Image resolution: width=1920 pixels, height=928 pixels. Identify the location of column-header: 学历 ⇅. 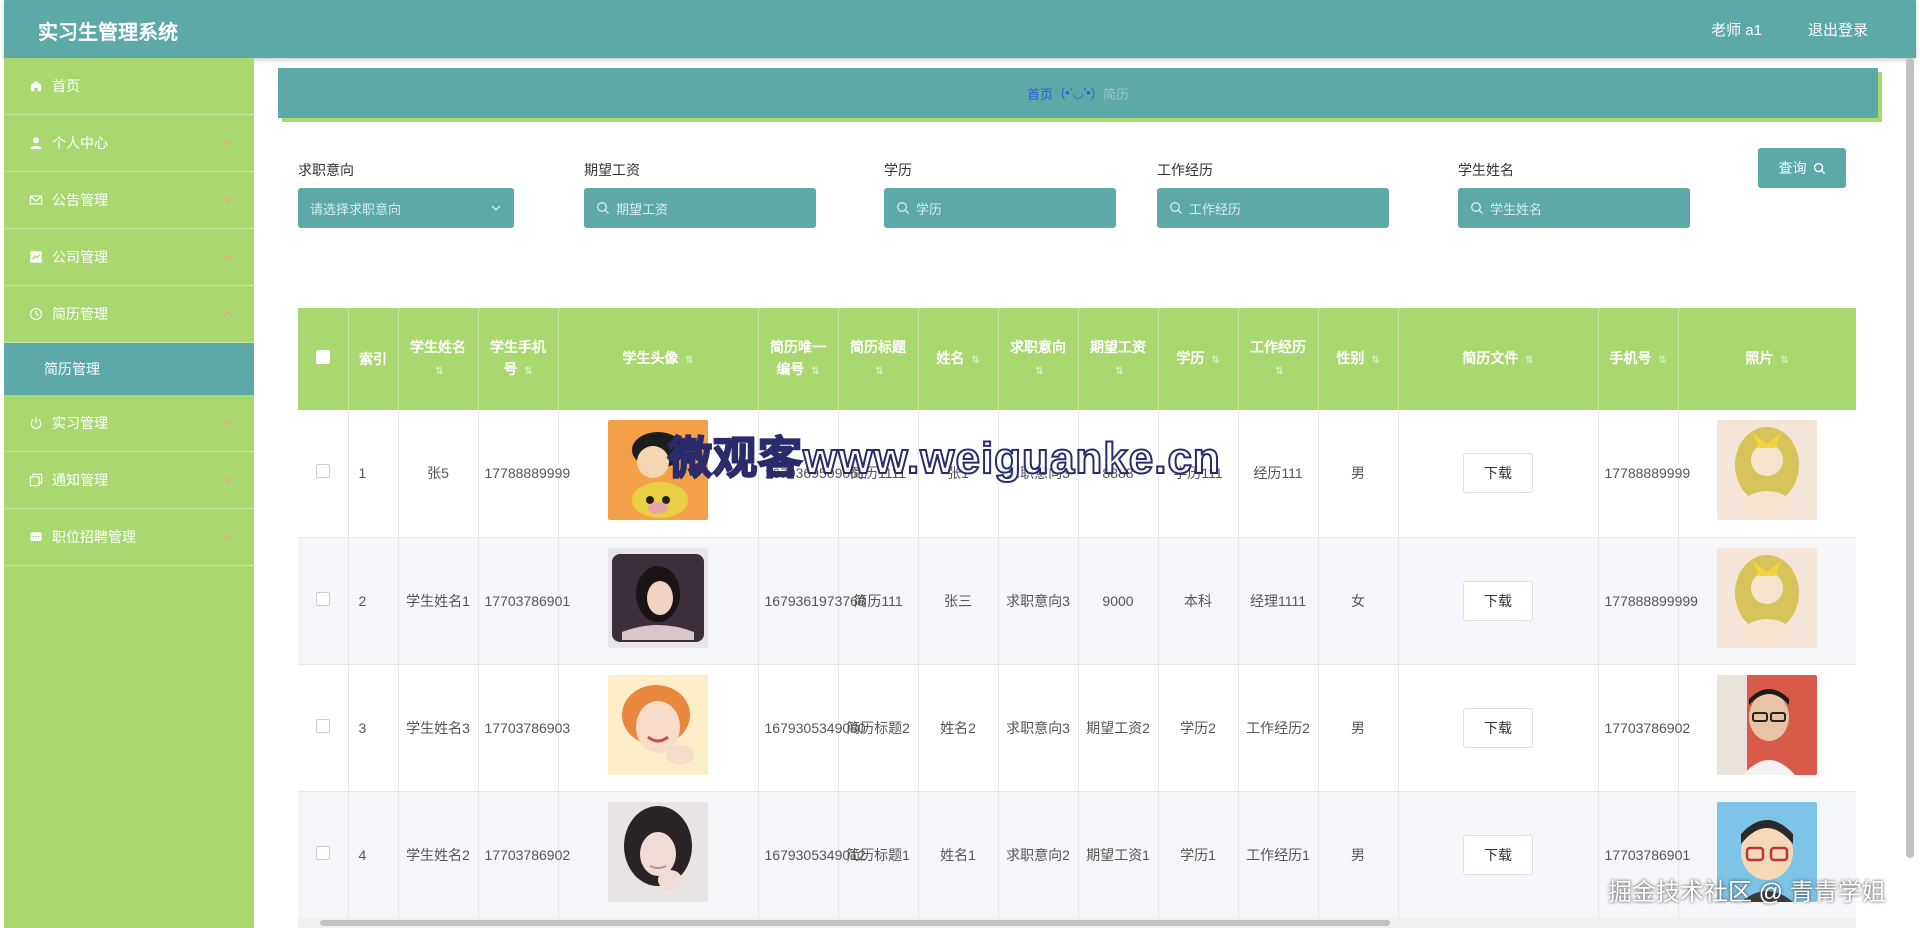
(1198, 359).